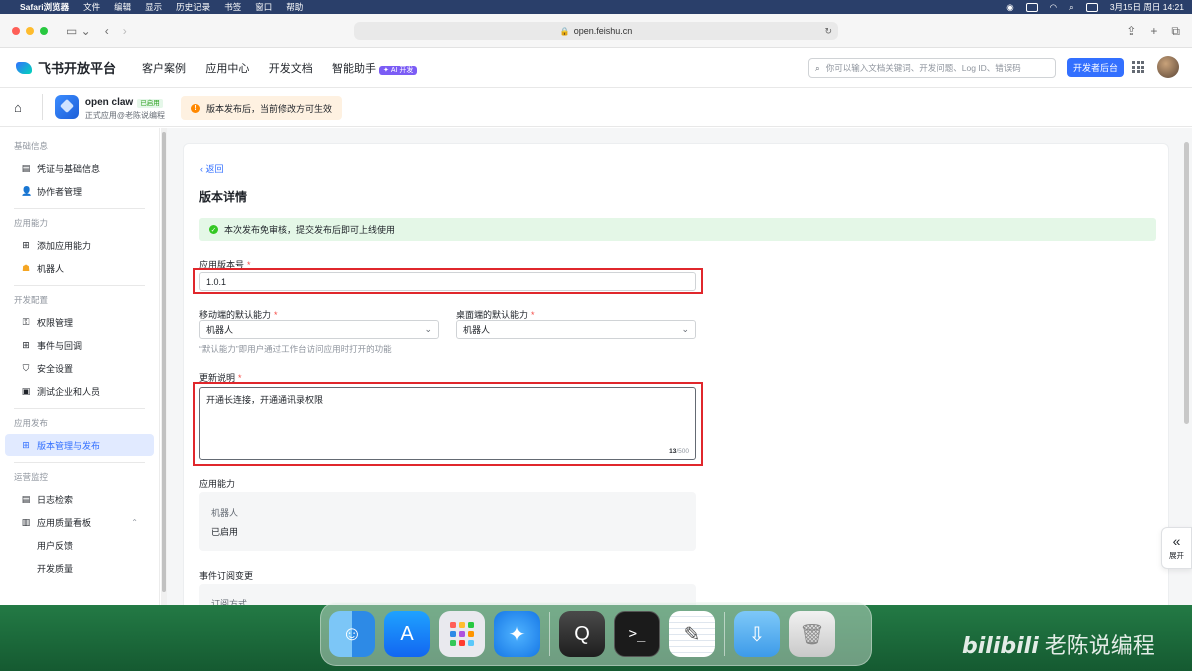 The height and width of the screenshot is (671, 1192). I want to click on bar-chart-icon: ▥, so click(26, 521).